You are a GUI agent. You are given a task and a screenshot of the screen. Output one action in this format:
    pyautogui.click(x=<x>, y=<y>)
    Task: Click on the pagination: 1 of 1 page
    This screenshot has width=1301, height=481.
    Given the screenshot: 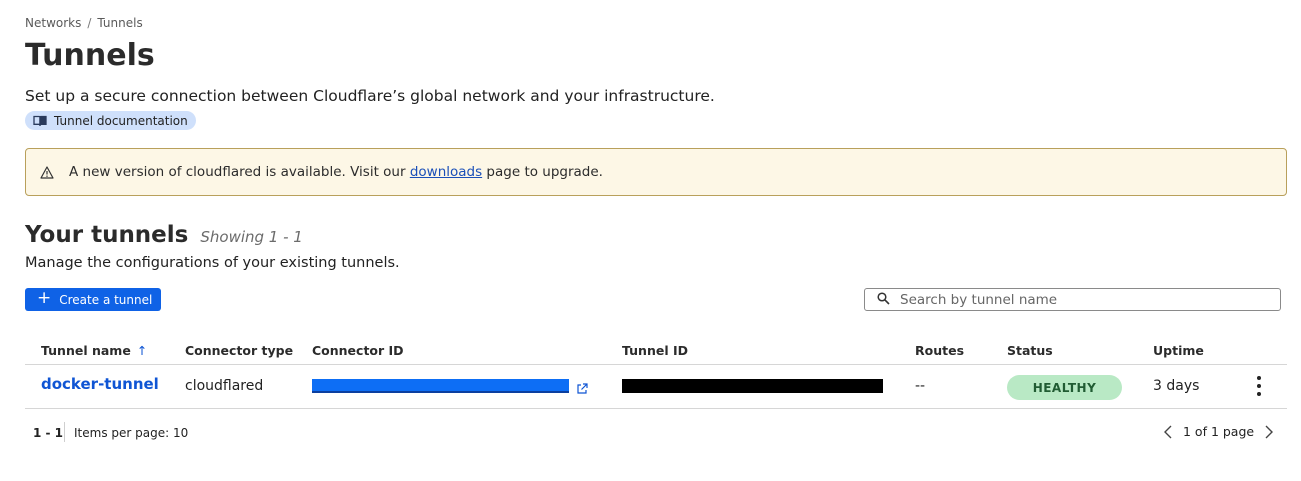 What is the action you would take?
    pyautogui.click(x=1218, y=431)
    